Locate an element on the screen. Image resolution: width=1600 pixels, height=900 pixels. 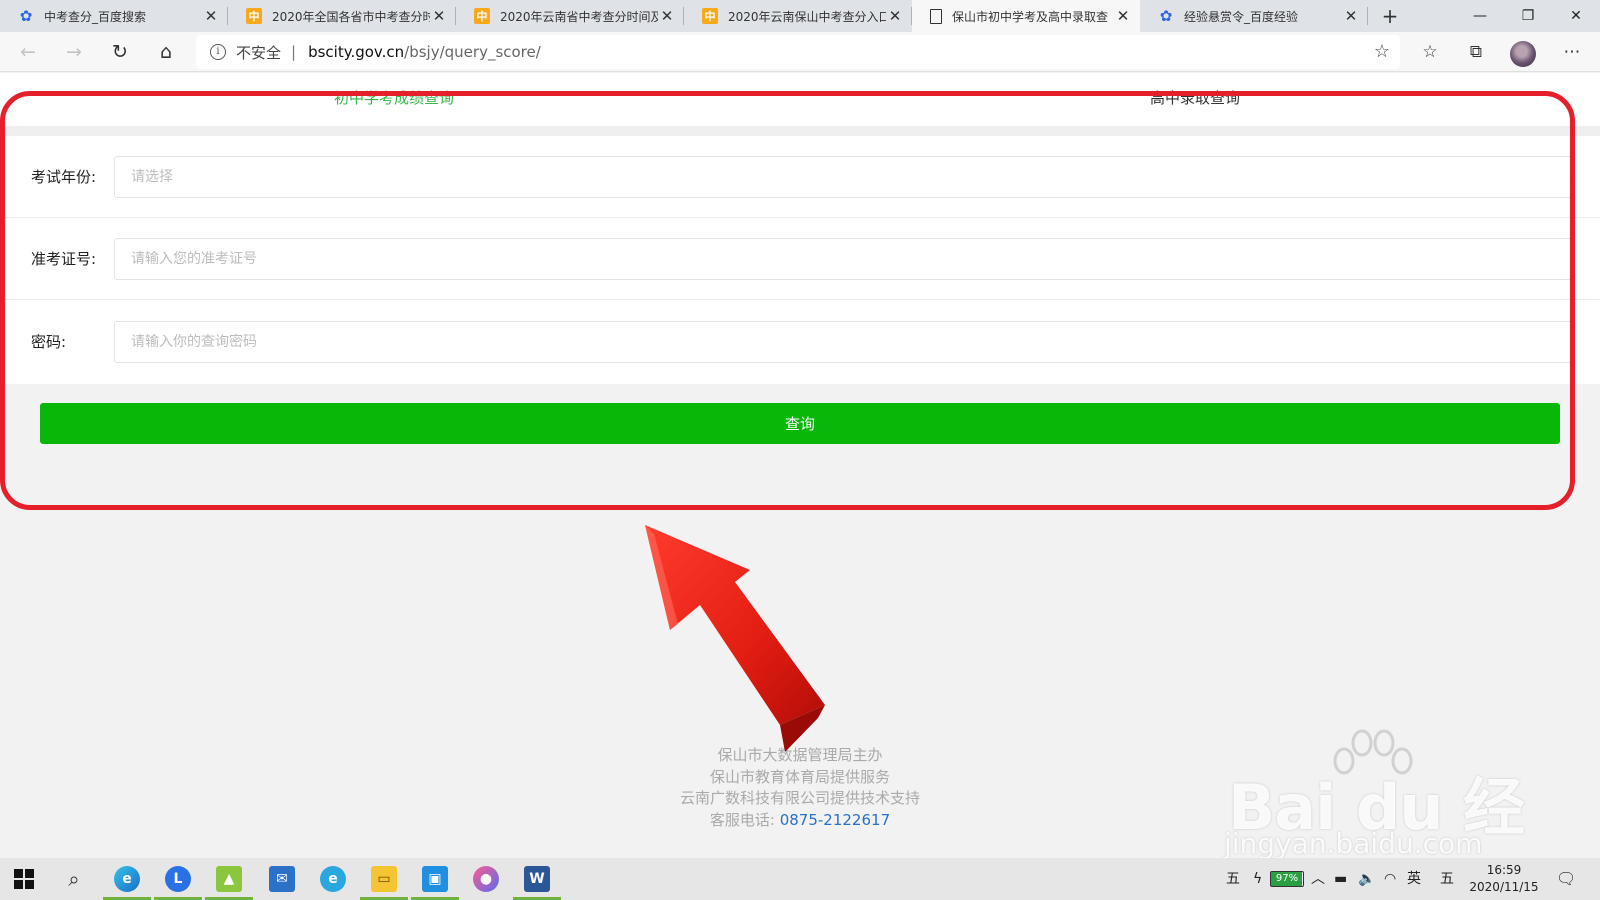
browser-tab-title: 2020年云南保山中考查分入口 is located at coordinates (807, 16).